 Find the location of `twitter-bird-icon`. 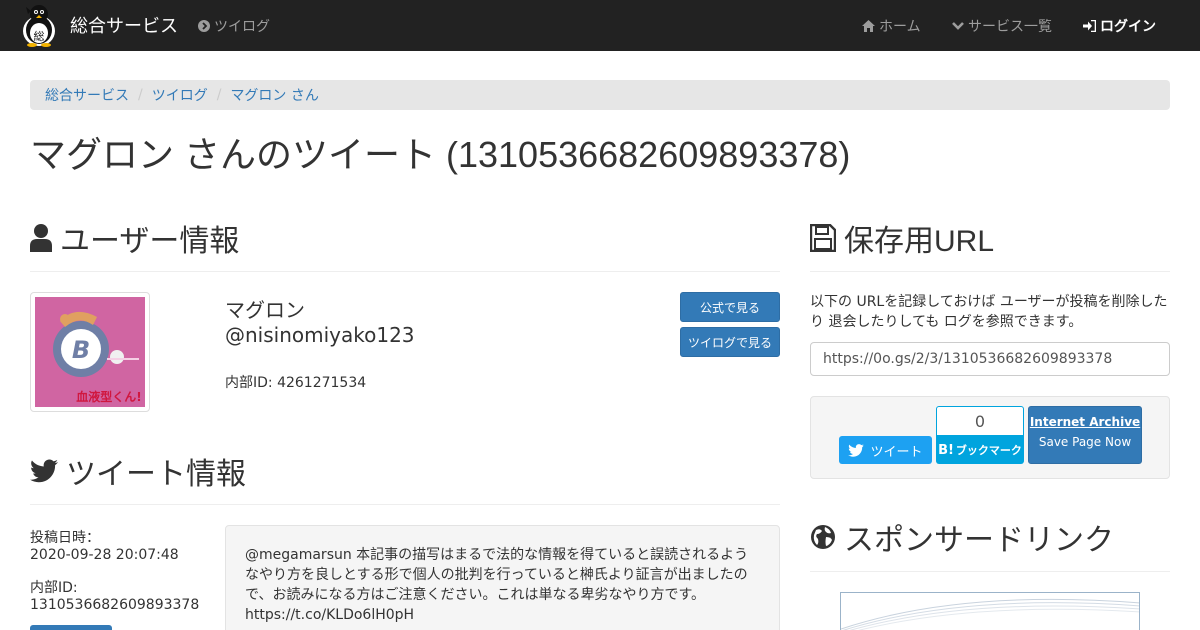

twitter-bird-icon is located at coordinates (856, 450).